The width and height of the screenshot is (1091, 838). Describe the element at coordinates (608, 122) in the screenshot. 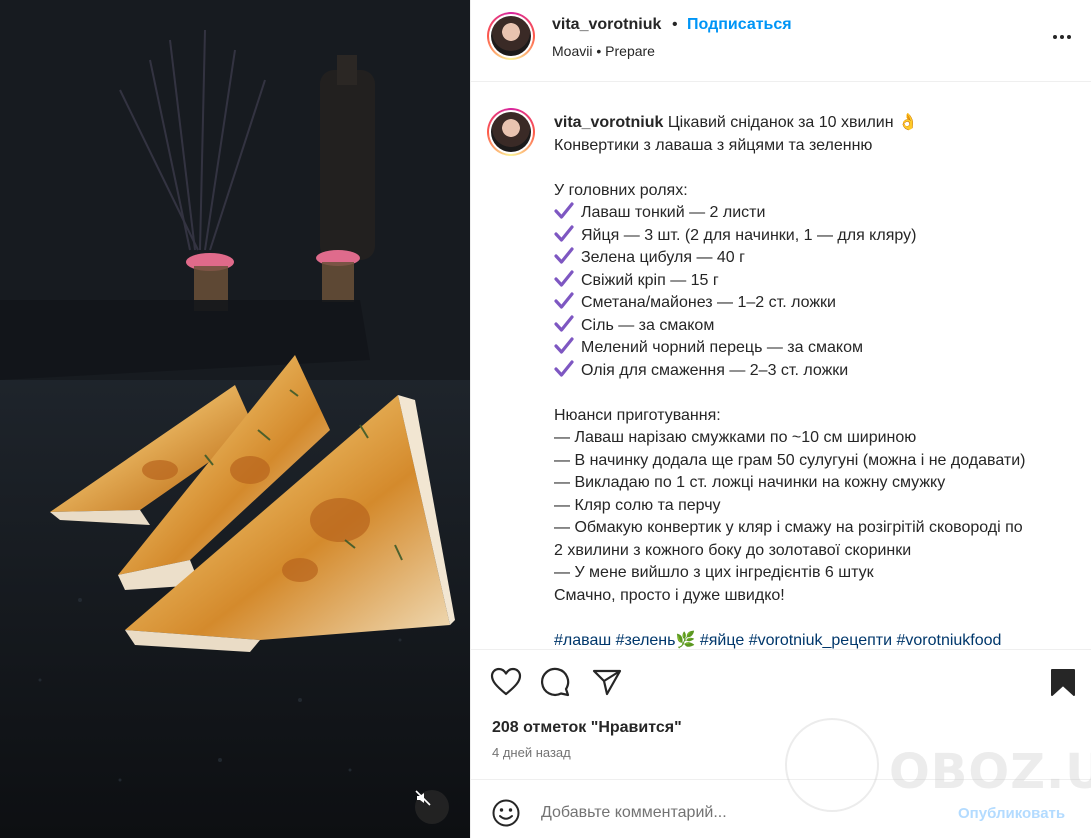

I see `caption-username: vita_vorotniuk` at that location.